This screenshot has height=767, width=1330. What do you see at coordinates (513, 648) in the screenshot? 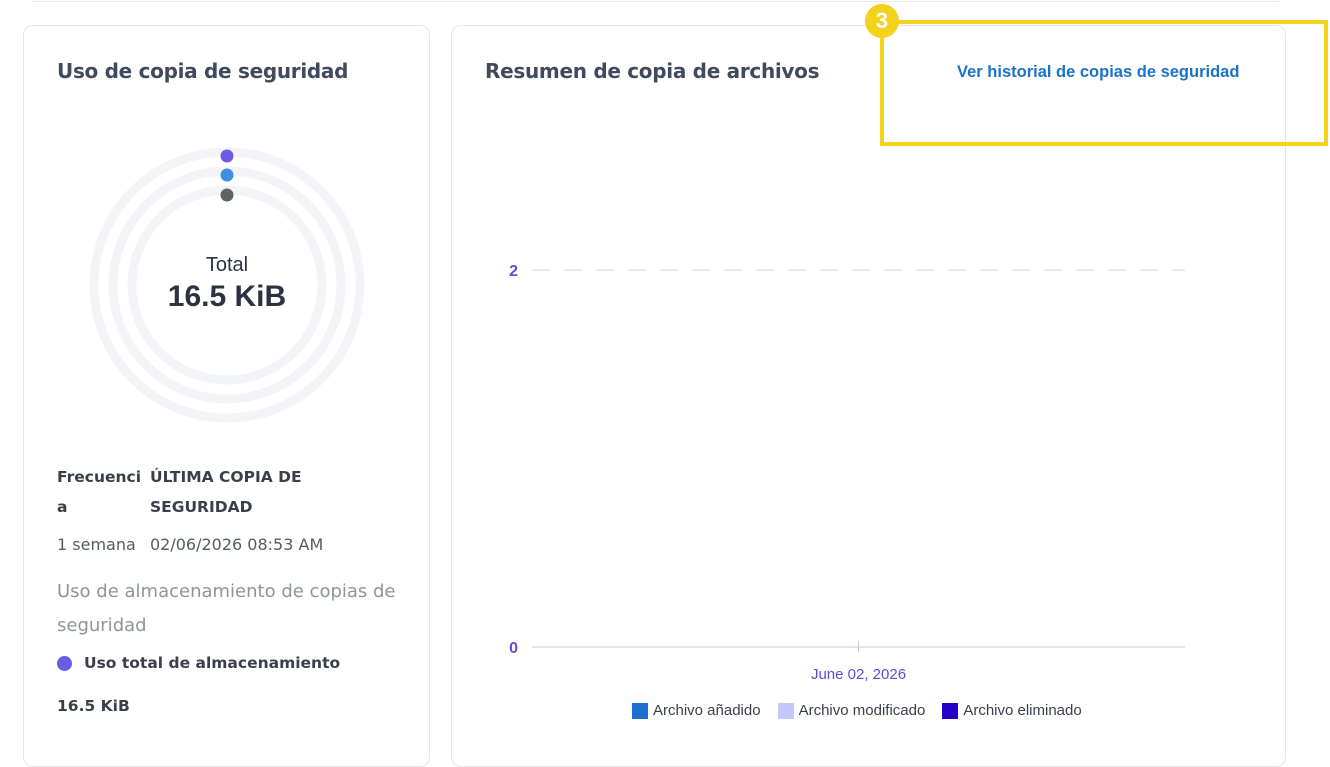
I see `y-tick-label: 0` at bounding box center [513, 648].